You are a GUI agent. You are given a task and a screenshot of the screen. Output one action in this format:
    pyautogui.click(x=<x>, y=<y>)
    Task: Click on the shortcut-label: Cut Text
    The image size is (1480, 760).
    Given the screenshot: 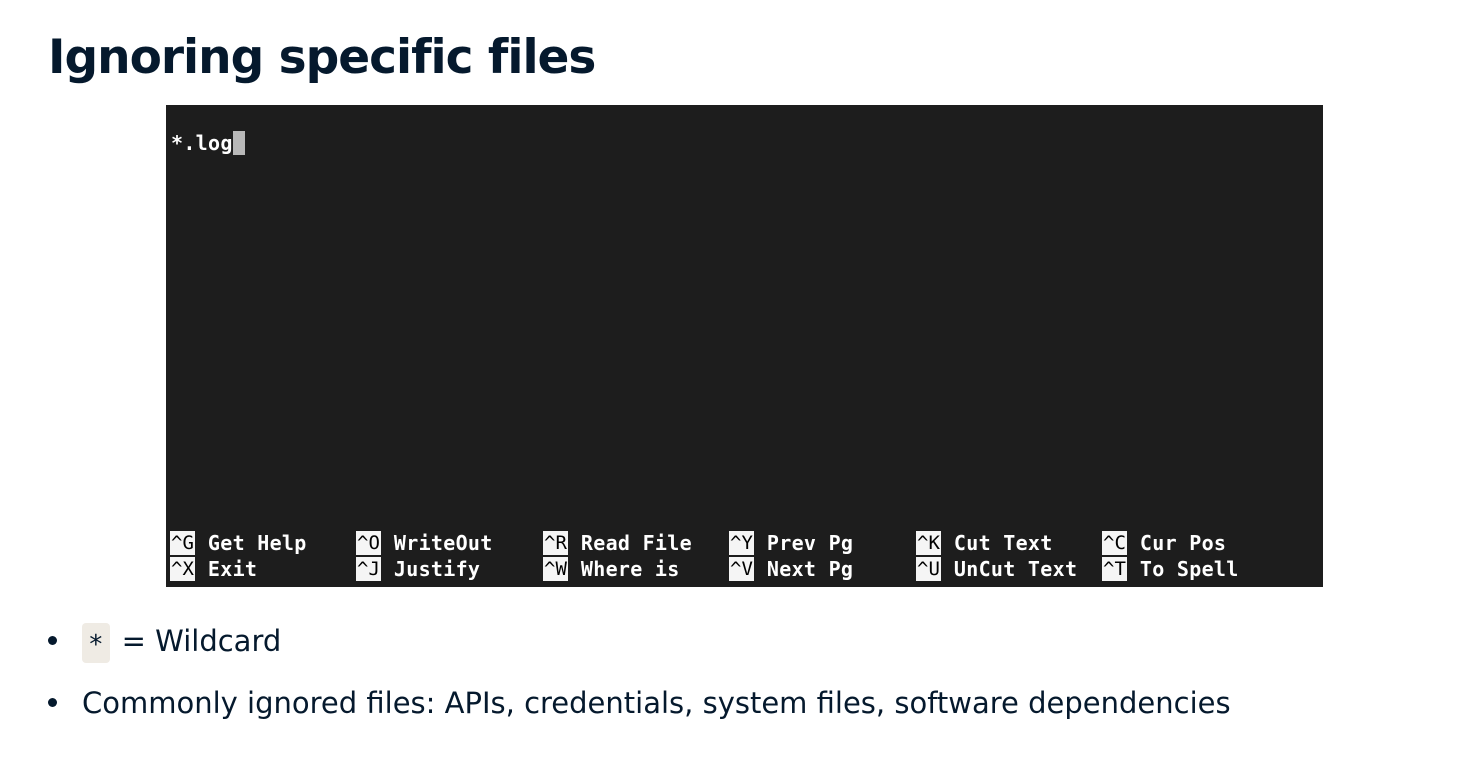 What is the action you would take?
    pyautogui.click(x=1003, y=543)
    